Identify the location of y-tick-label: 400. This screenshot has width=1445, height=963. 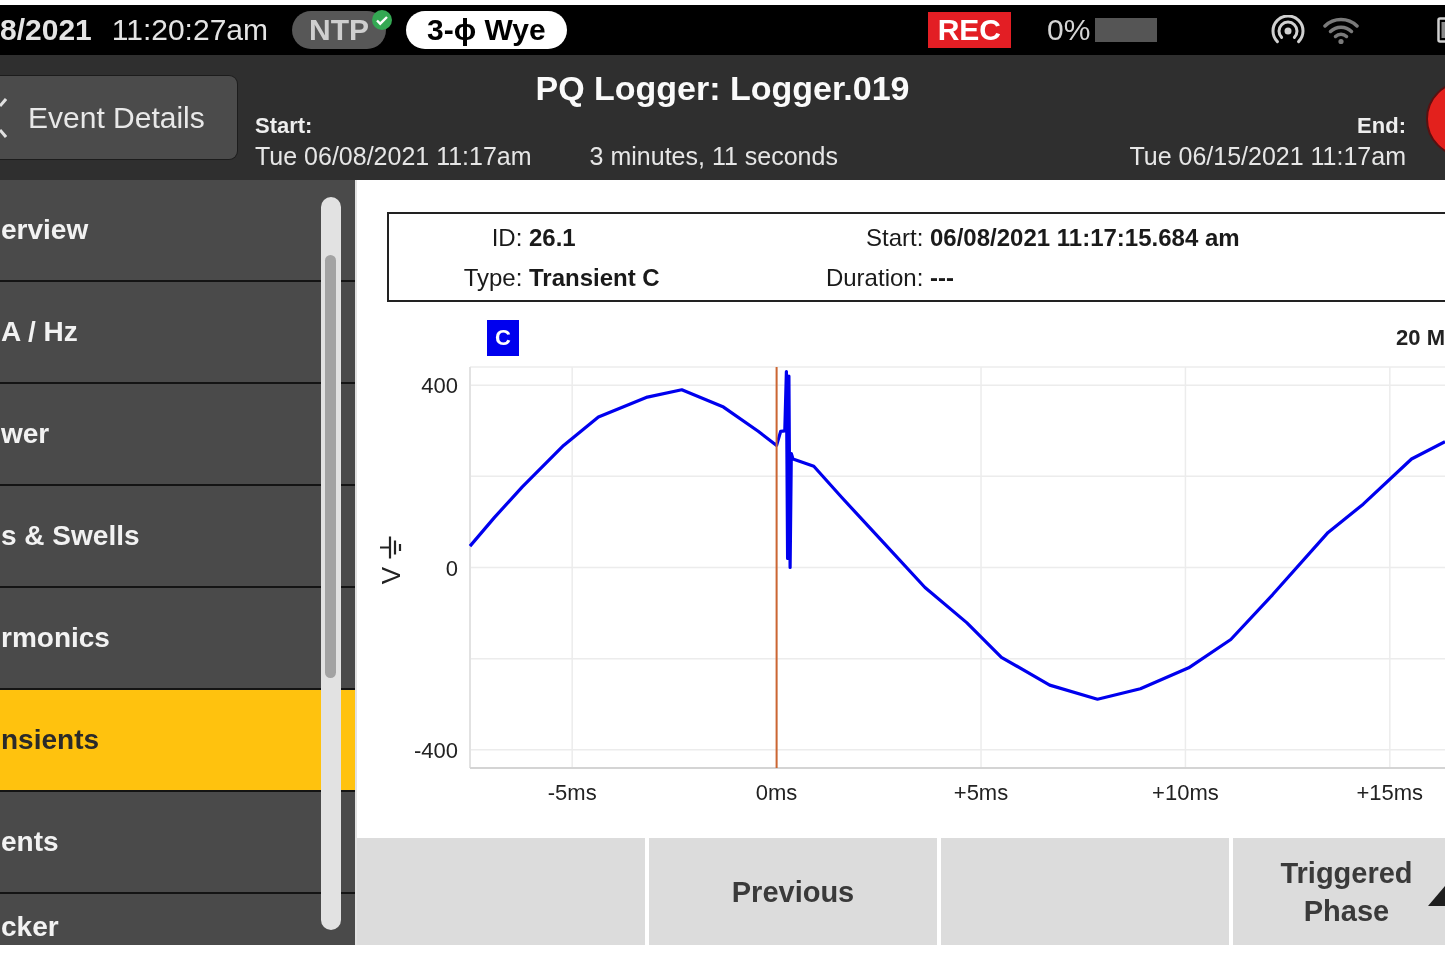
(439, 386).